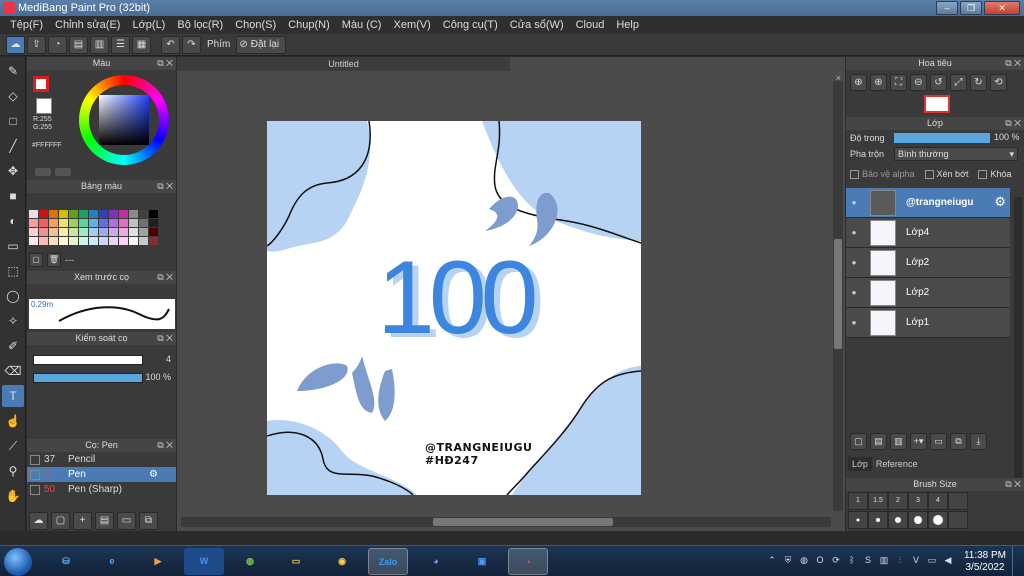 Image resolution: width=1024 pixels, height=576 pixels. I want to click on select-eraser-tool-icon: ⌫, so click(13, 371).